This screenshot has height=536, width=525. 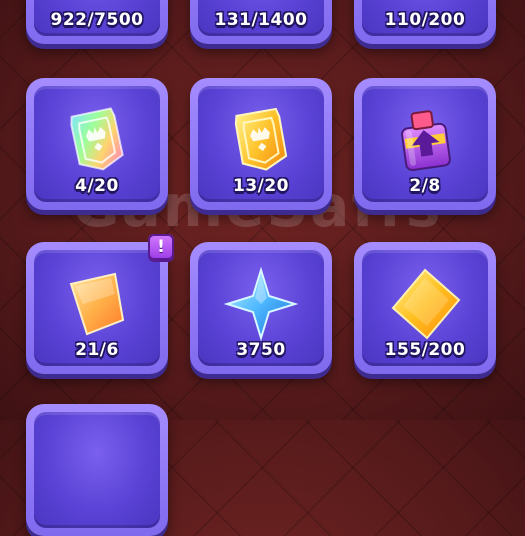 I want to click on item-count: 4/20, so click(x=97, y=186).